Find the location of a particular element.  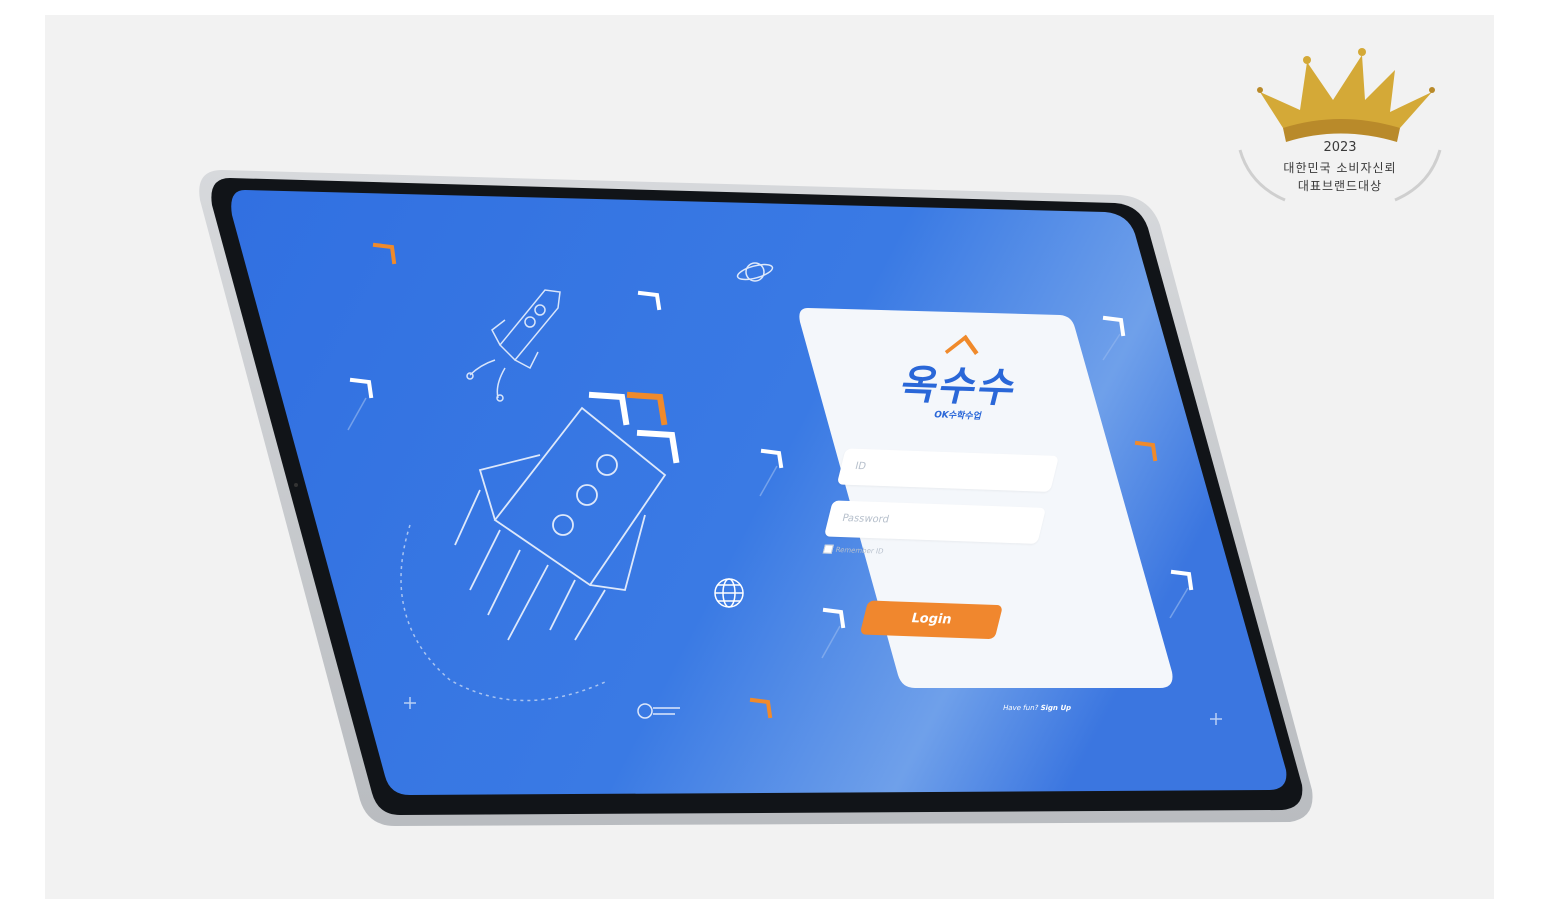

award-year: 2023 is located at coordinates (1340, 147).